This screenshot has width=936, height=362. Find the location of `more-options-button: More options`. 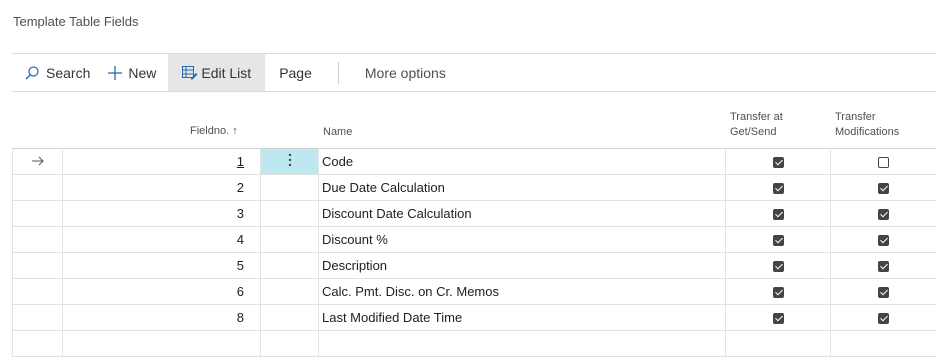

more-options-button: More options is located at coordinates (397, 72).